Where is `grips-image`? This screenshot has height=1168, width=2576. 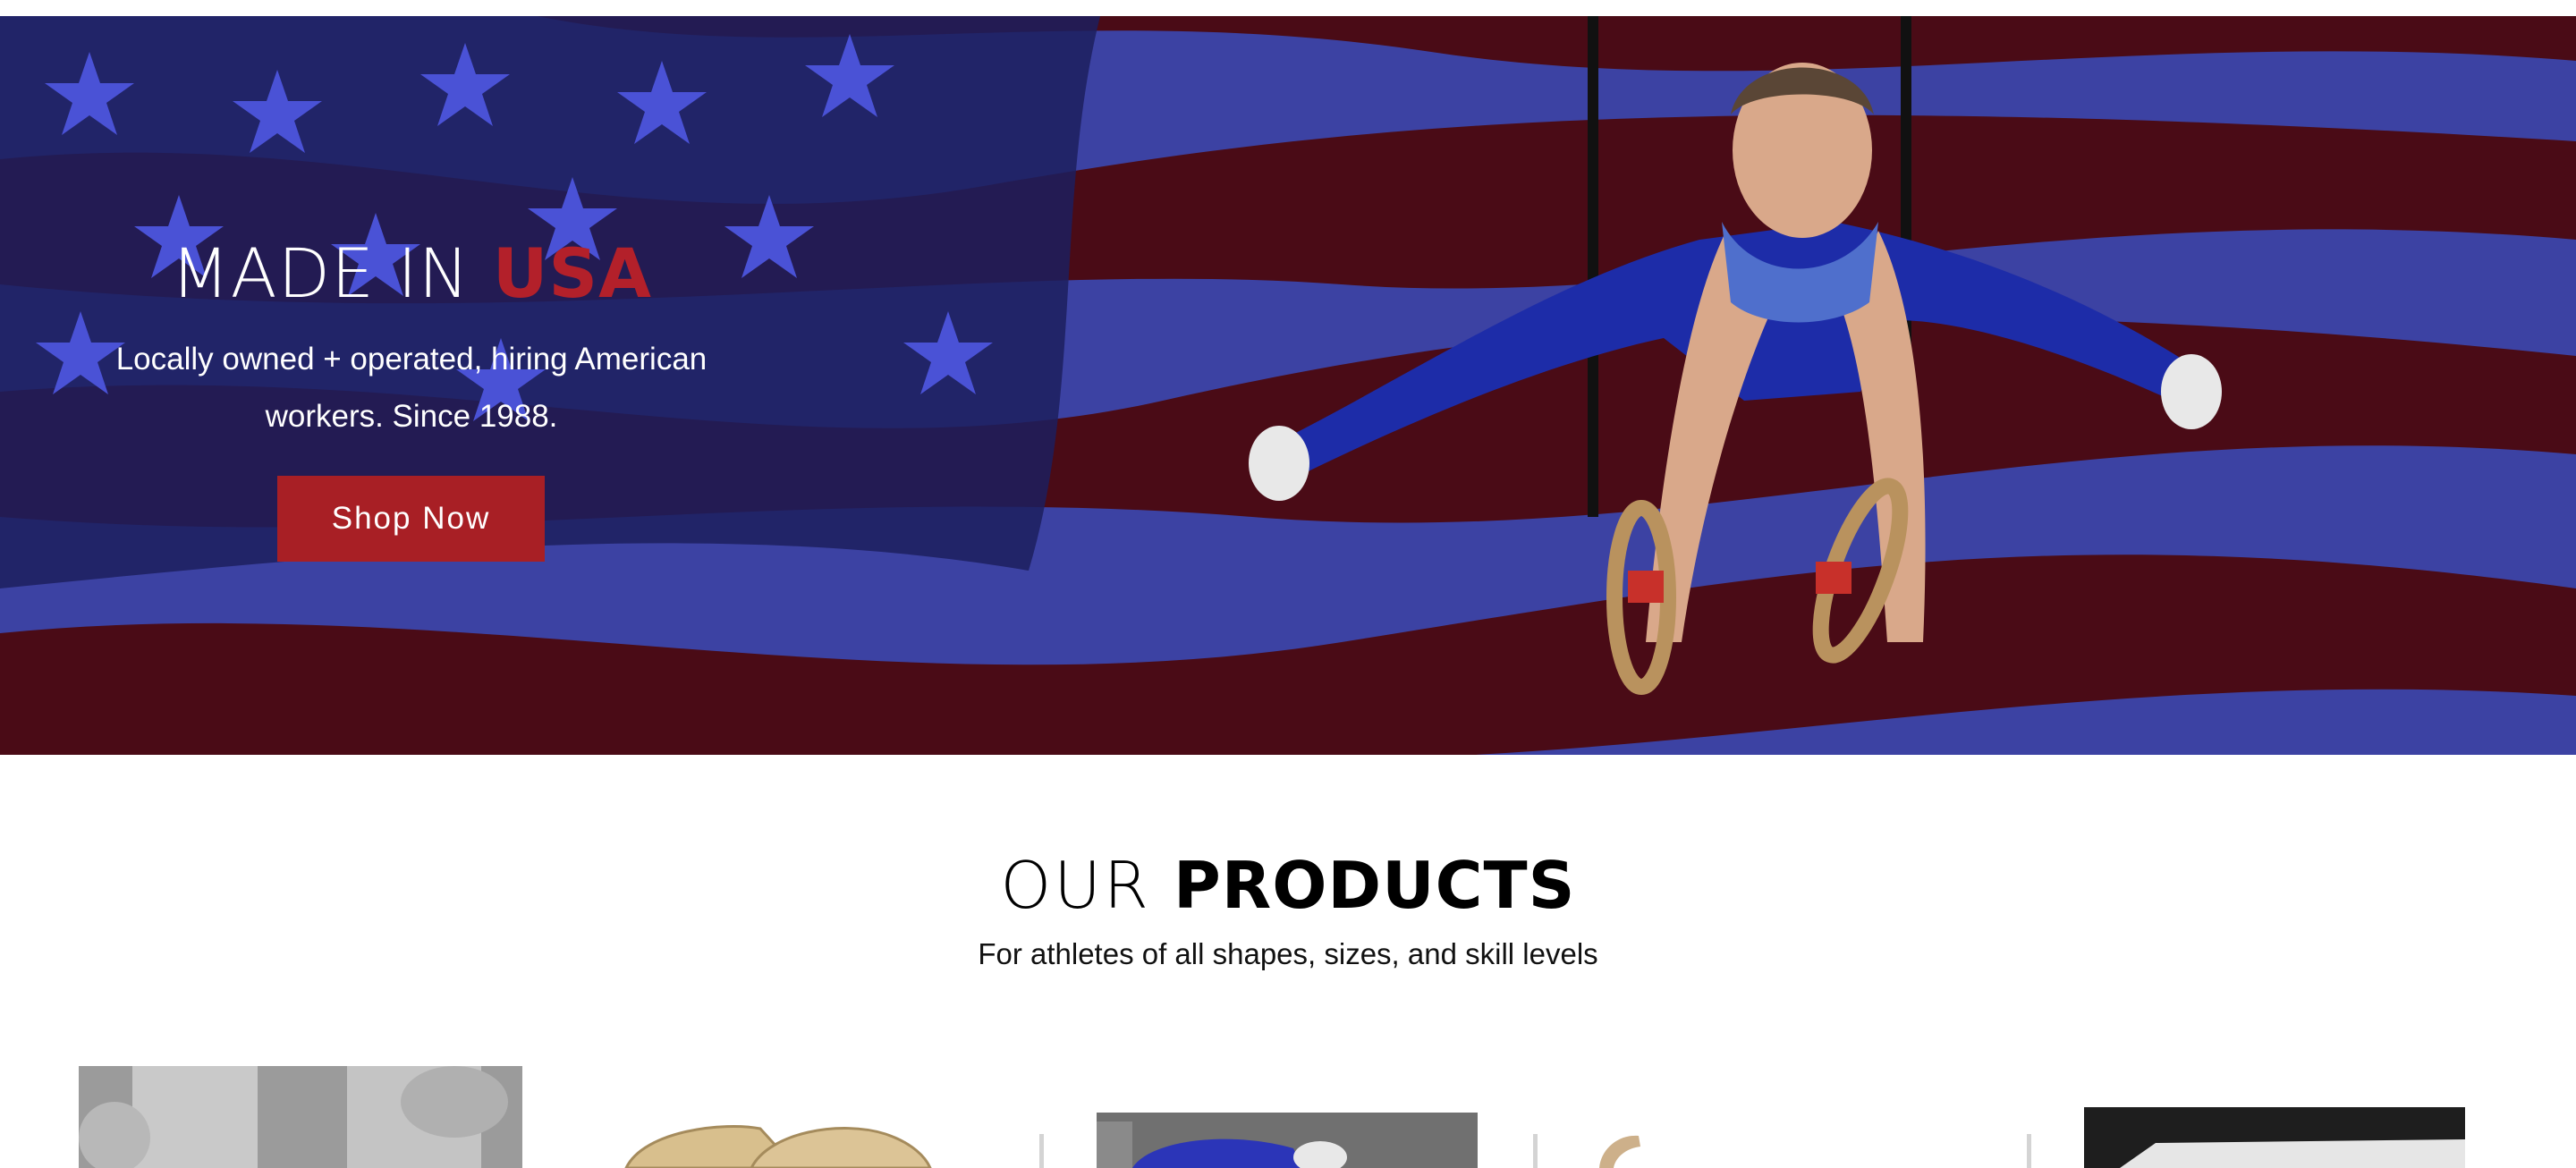 grips-image is located at coordinates (778, 1146).